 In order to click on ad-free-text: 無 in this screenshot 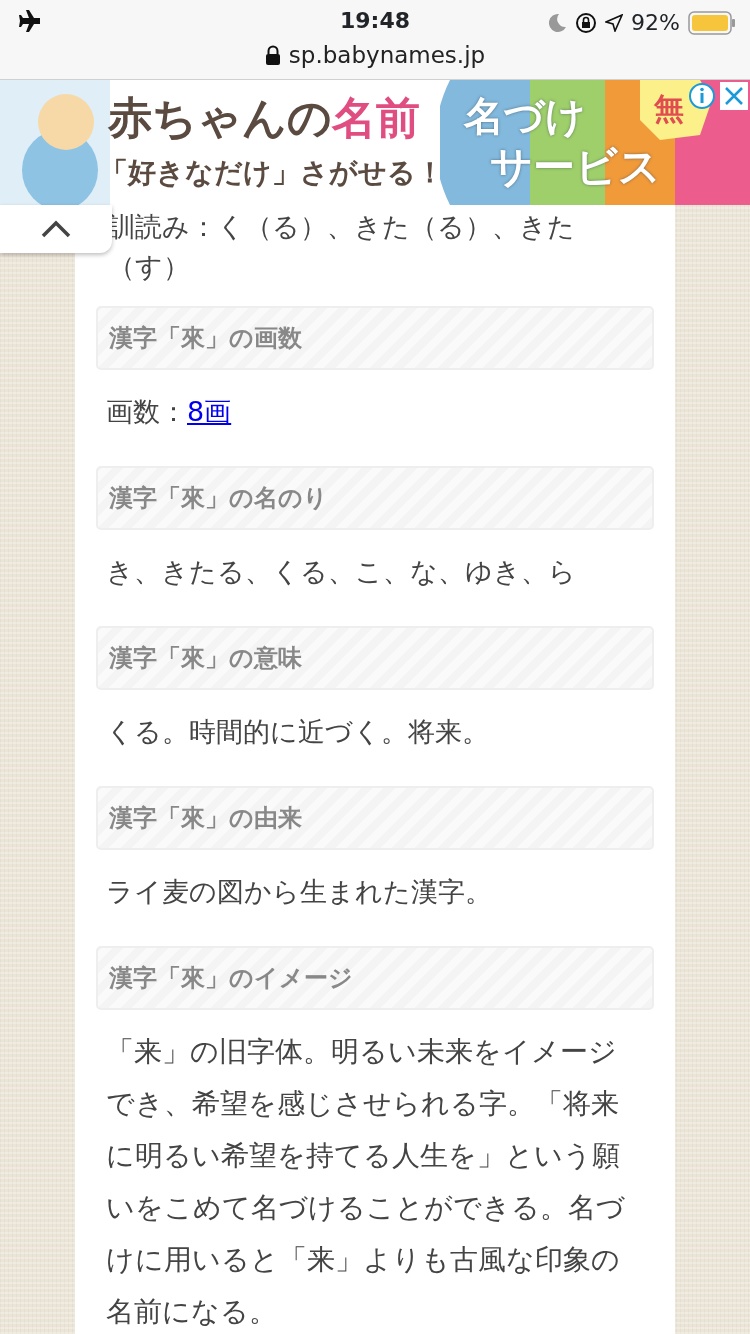, I will do `click(669, 108)`.